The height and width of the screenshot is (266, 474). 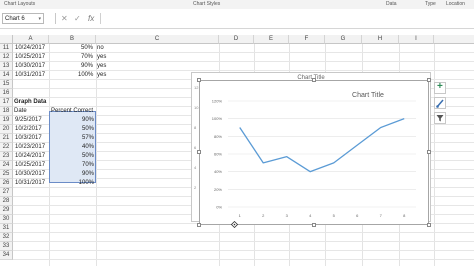 I want to click on data-label: Data, so click(x=391, y=4).